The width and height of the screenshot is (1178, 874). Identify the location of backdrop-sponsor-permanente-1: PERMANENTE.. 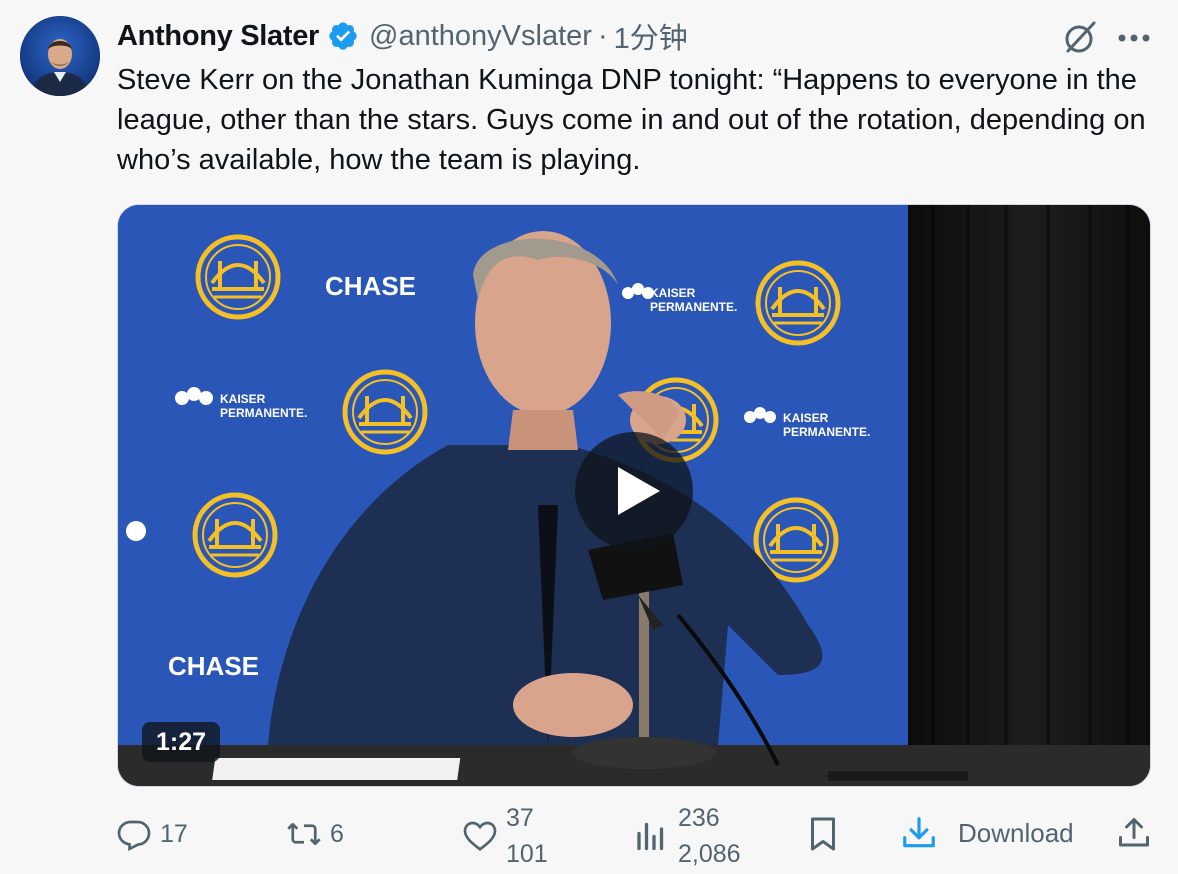
(693, 307).